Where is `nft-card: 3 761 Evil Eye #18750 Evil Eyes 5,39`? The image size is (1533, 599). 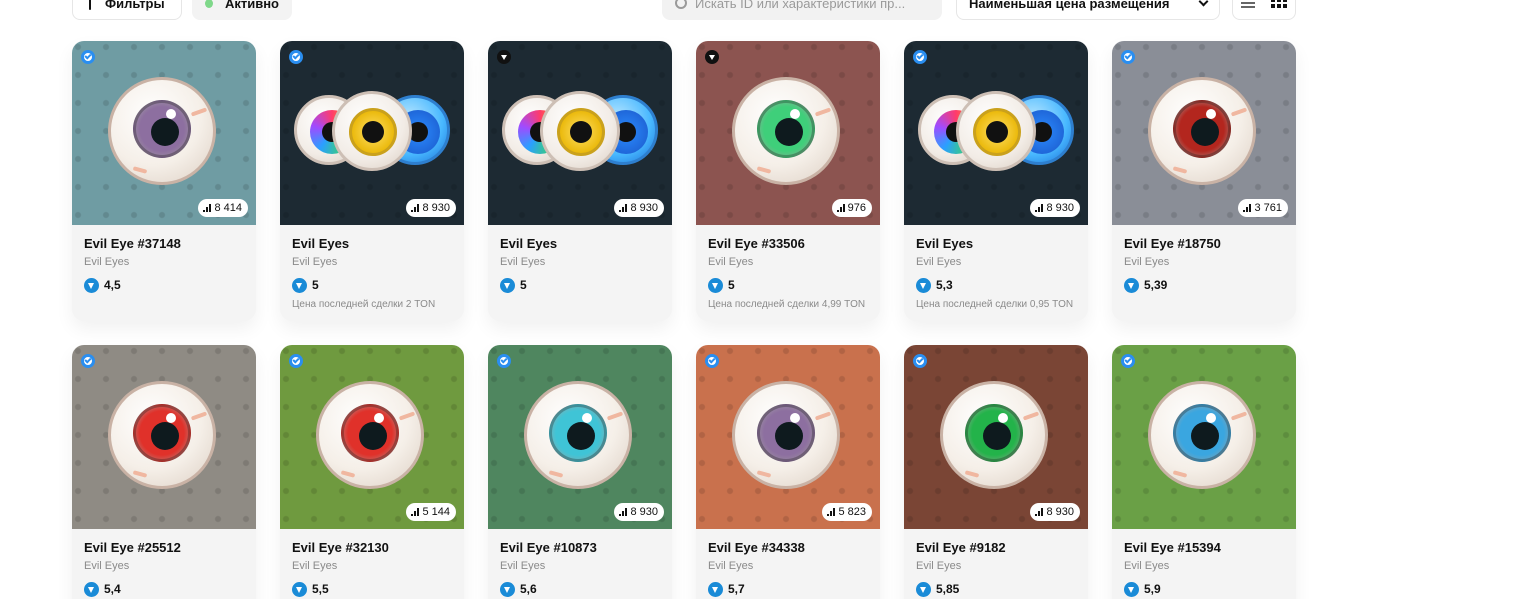
nft-card: 3 761 Evil Eye #18750 Evil Eyes 5,39 is located at coordinates (1204, 181).